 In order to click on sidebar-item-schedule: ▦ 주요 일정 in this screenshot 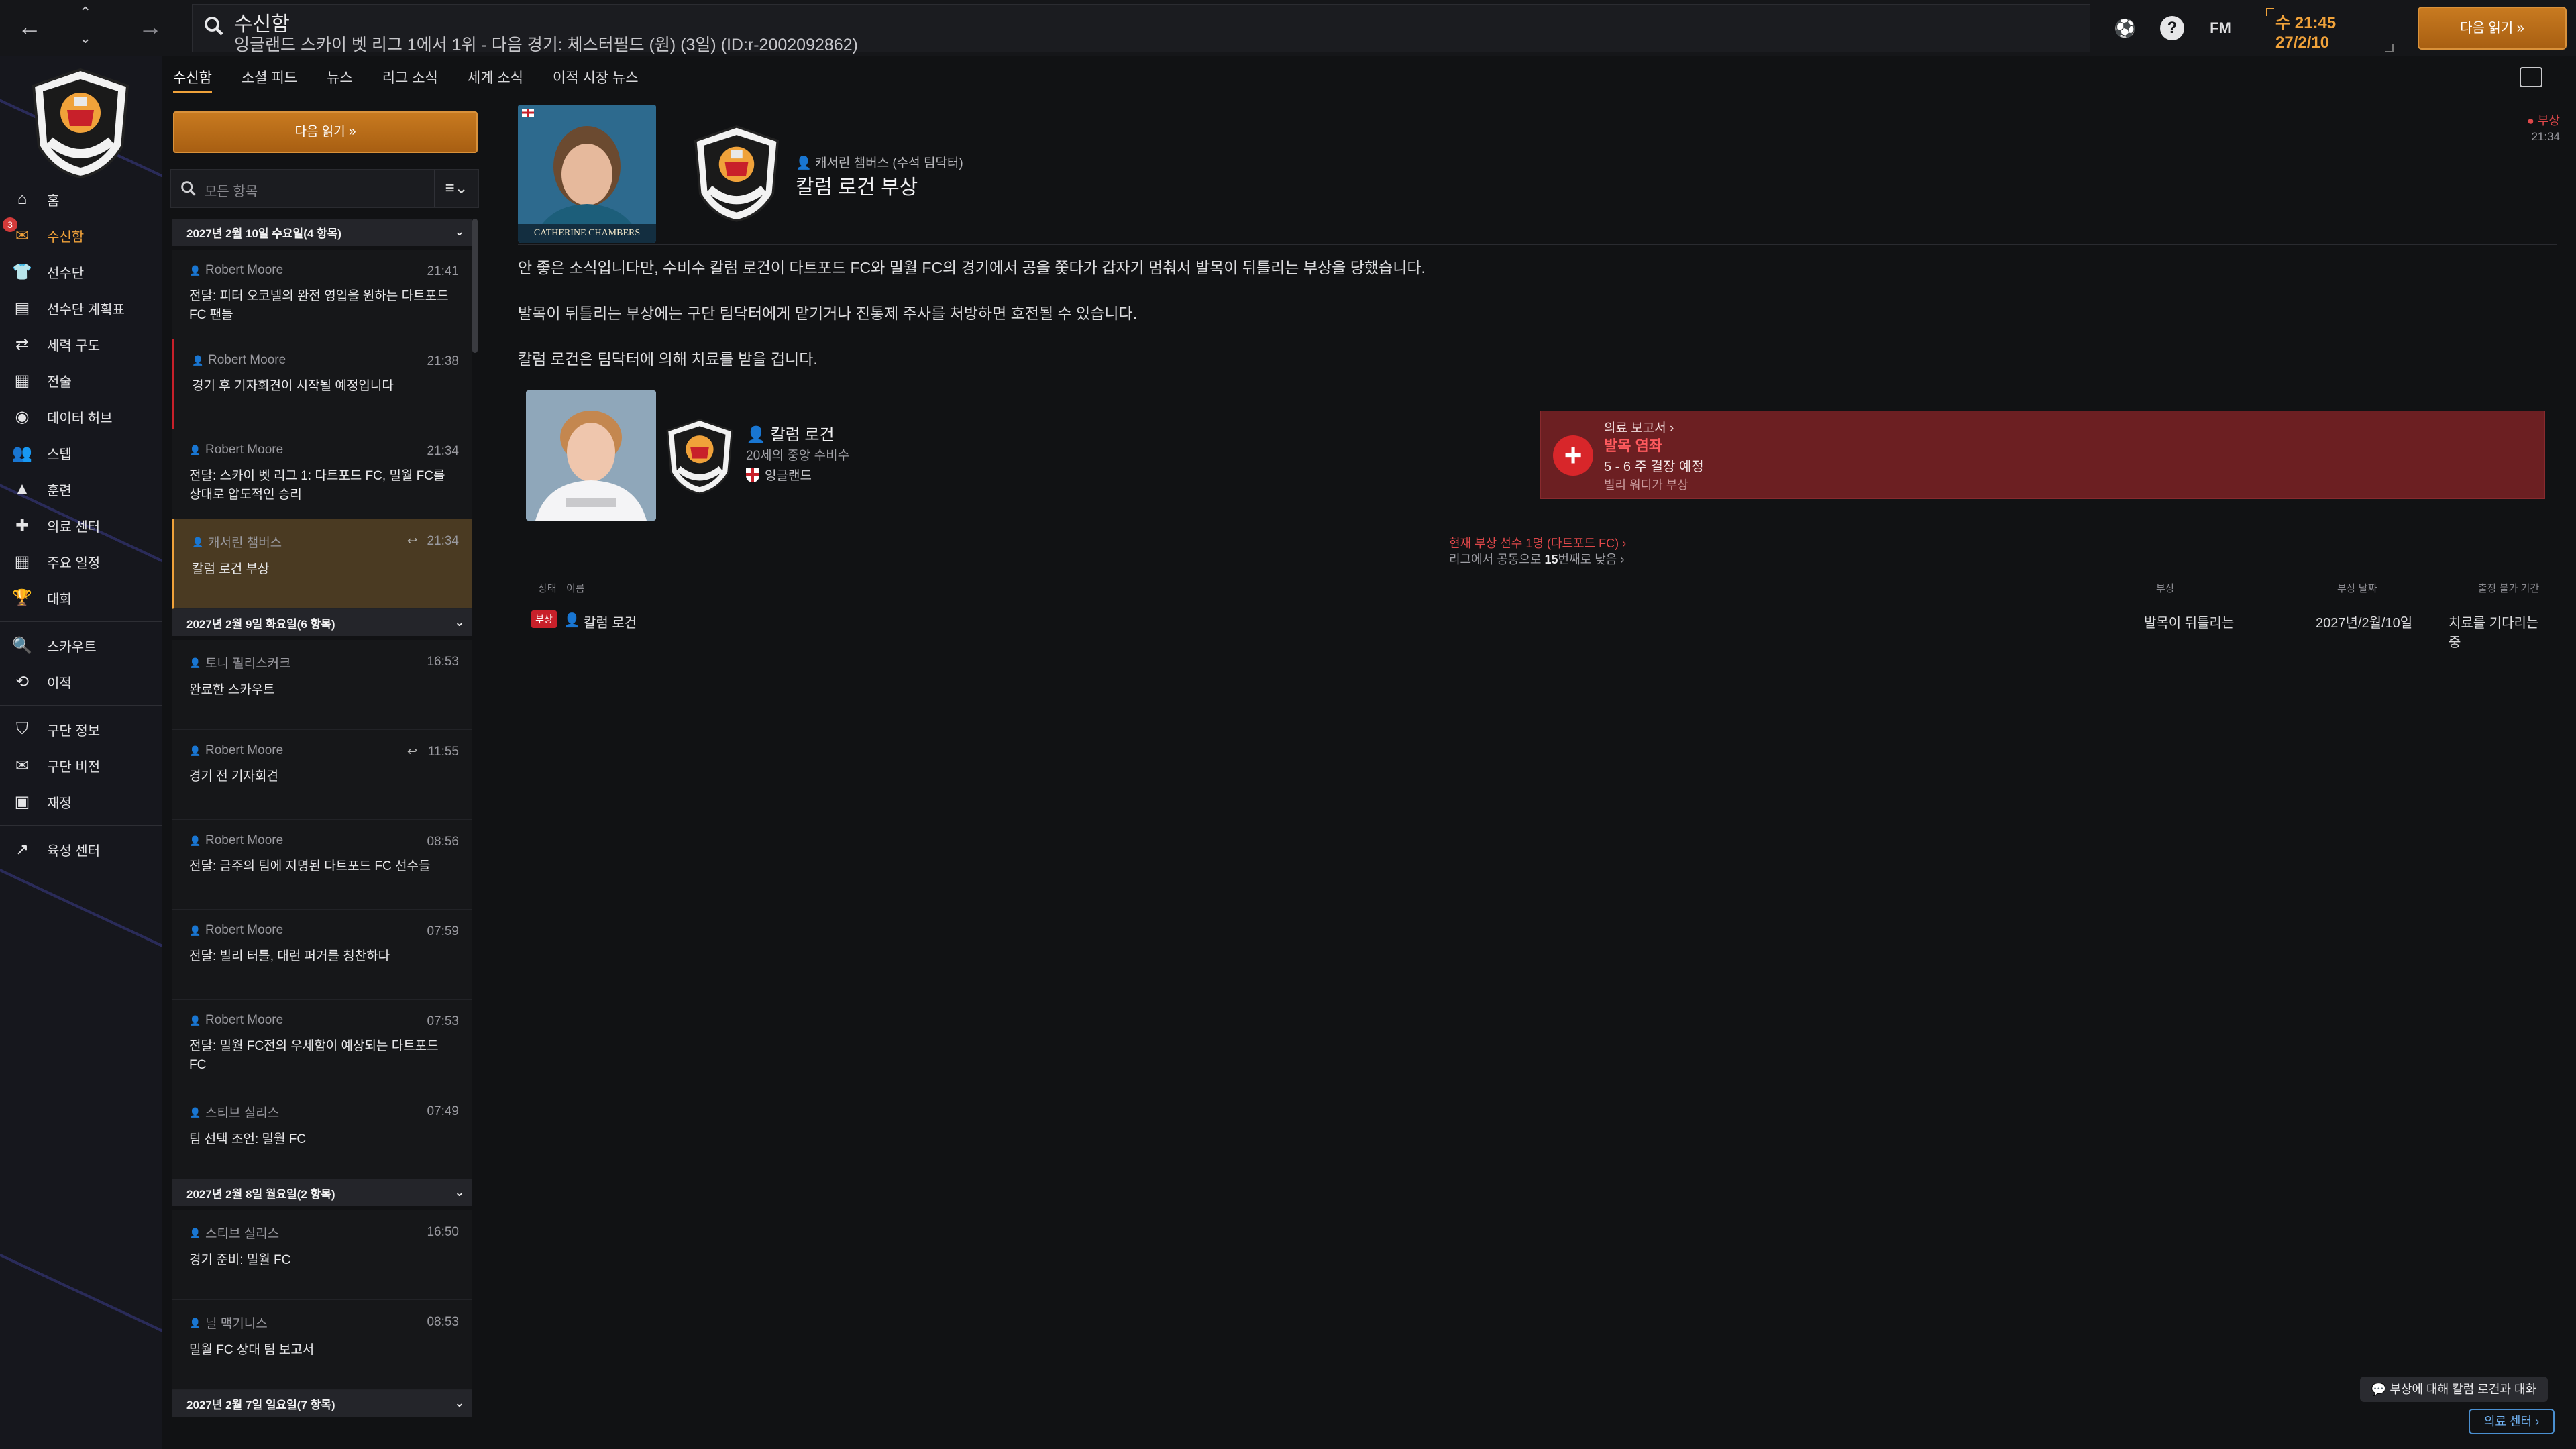, I will do `click(81, 561)`.